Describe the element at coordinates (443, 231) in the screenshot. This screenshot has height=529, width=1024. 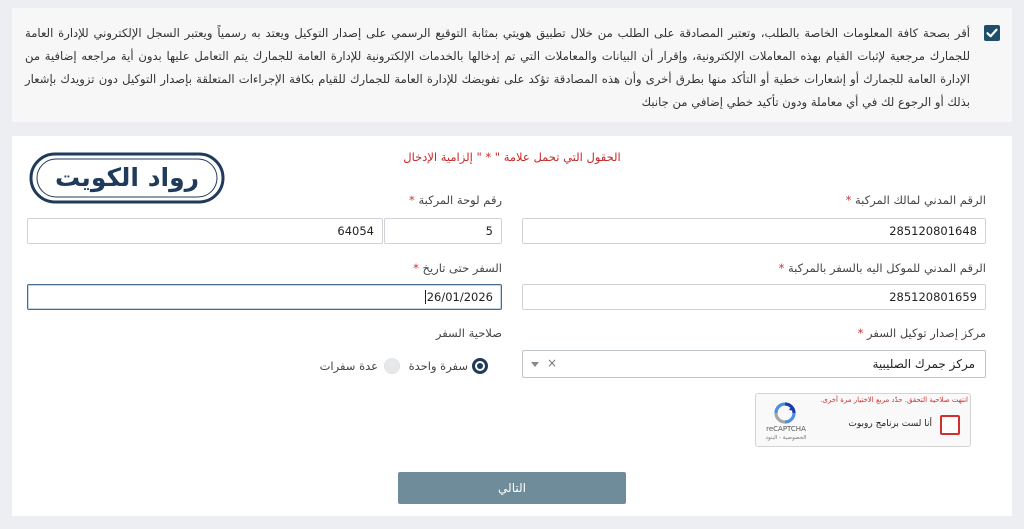
I see `plate-number-part1-input: 5` at that location.